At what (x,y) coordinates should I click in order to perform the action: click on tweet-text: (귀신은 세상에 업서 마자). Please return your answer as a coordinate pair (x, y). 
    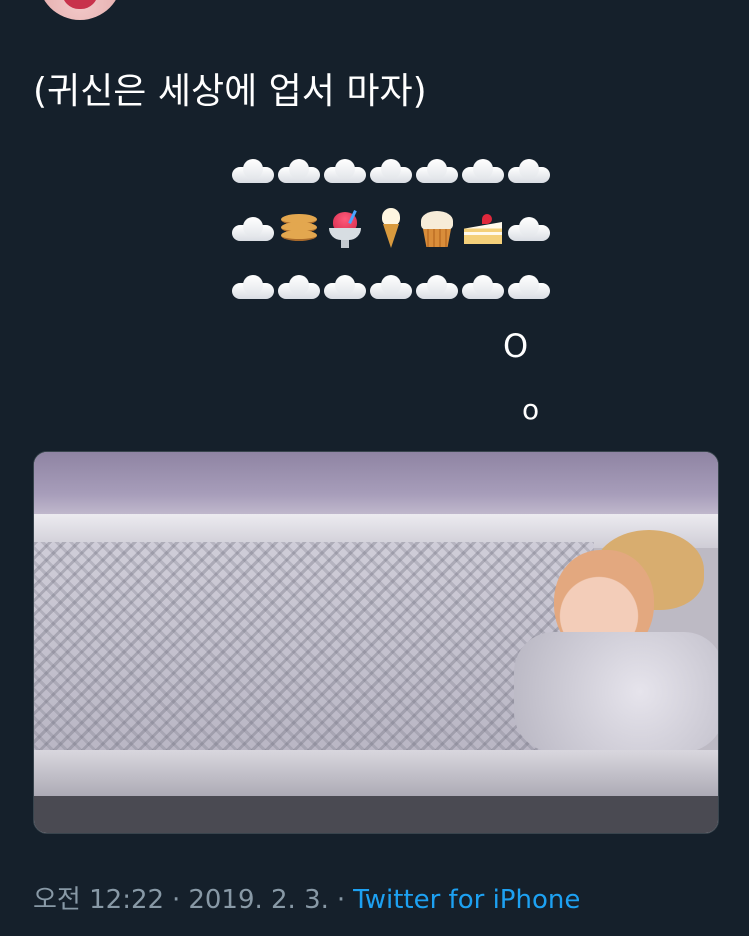
    Looking at the image, I should click on (230, 91).